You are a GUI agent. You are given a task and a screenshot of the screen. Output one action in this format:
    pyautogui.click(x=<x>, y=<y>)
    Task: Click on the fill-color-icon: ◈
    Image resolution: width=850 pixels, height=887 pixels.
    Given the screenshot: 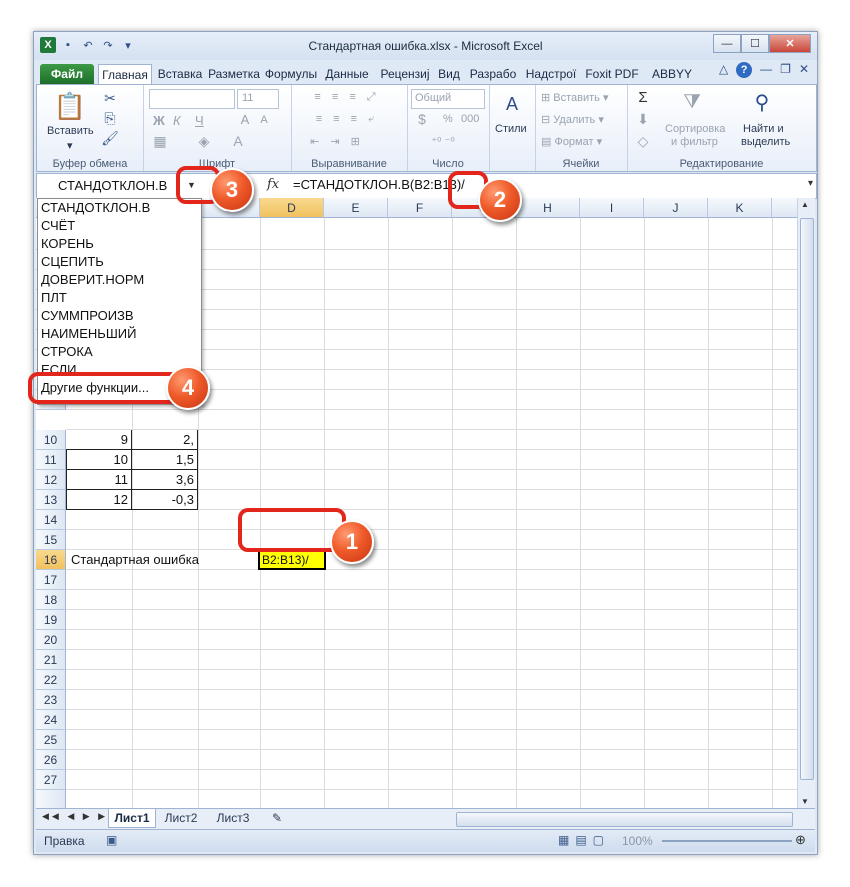 What is the action you would take?
    pyautogui.click(x=204, y=141)
    